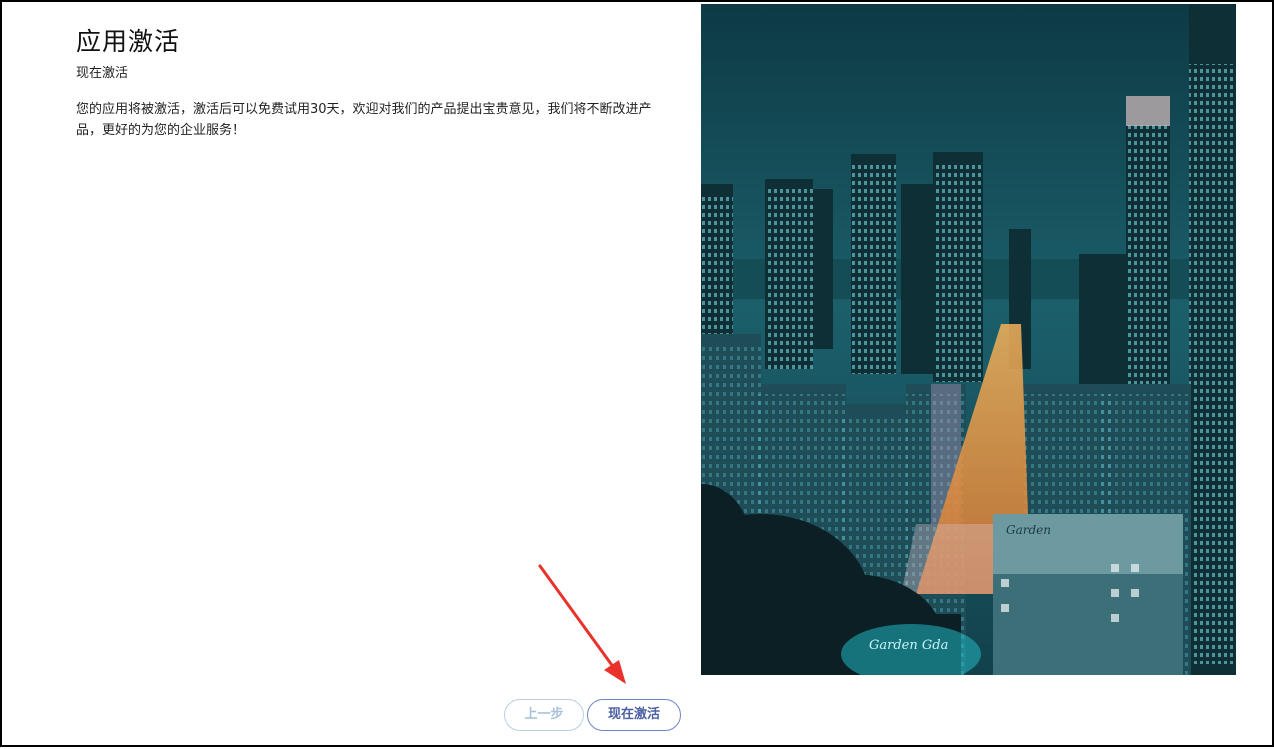 The width and height of the screenshot is (1274, 749). I want to click on neon-sign-text: Garden Gda, so click(908, 645).